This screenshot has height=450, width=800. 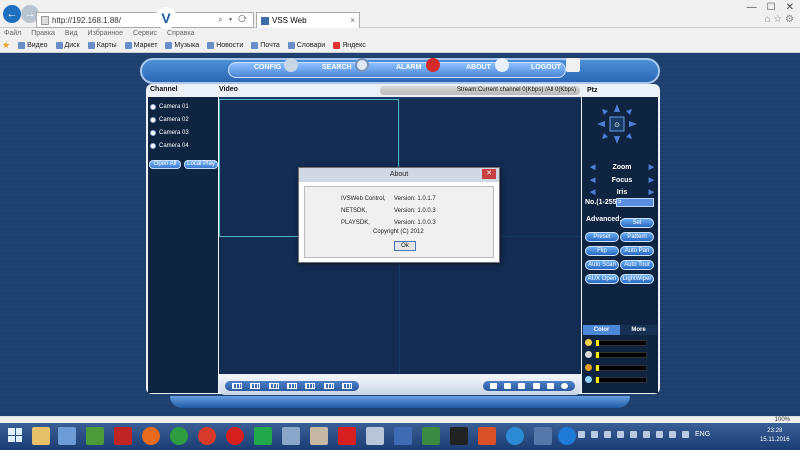 I want to click on browser-tab: VSS Web ×, so click(x=308, y=20).